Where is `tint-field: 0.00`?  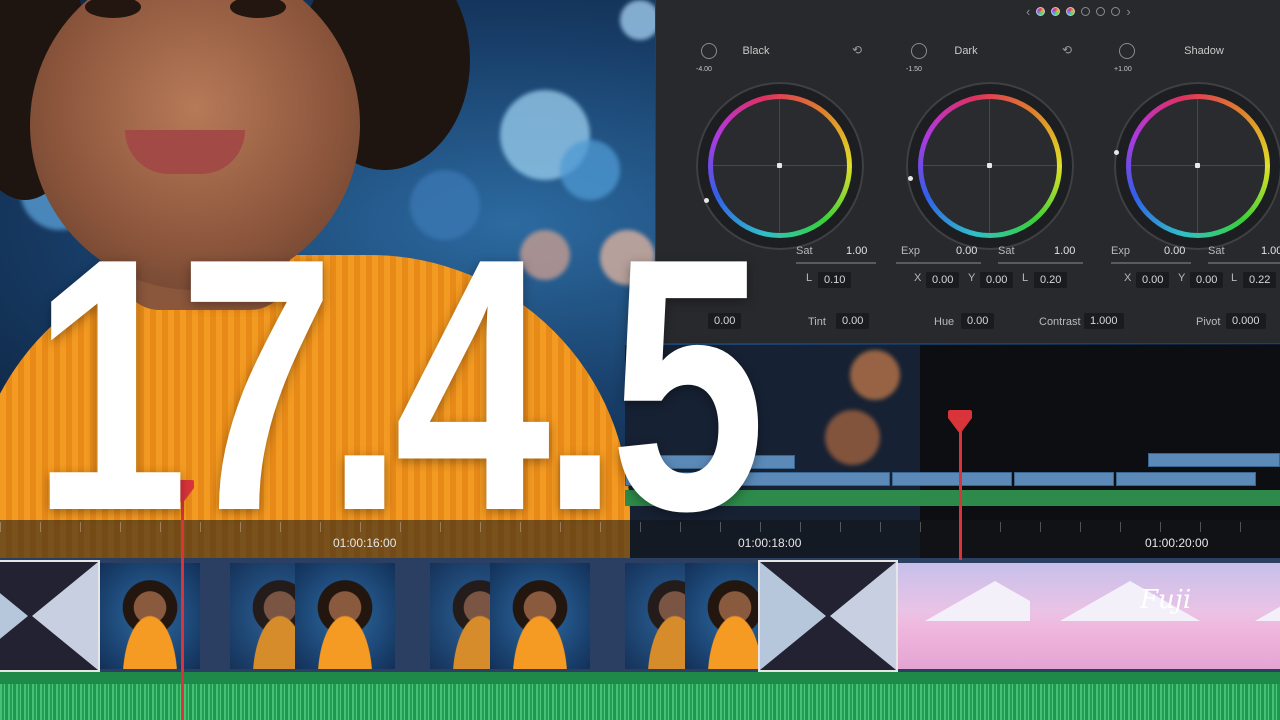
tint-field: 0.00 is located at coordinates (853, 321).